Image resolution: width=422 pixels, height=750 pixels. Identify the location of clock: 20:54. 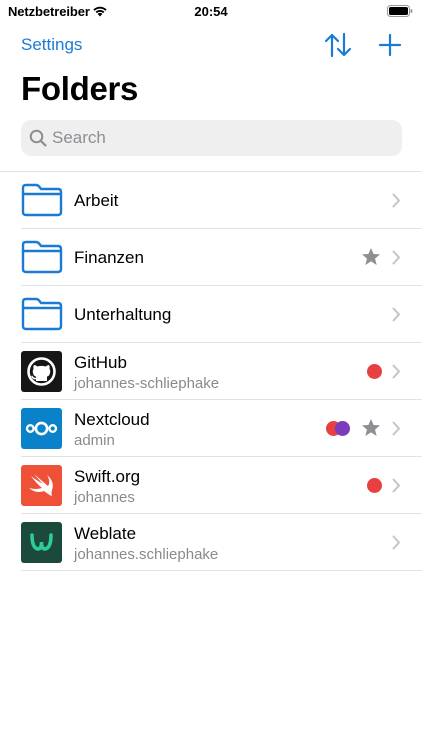
(211, 11).